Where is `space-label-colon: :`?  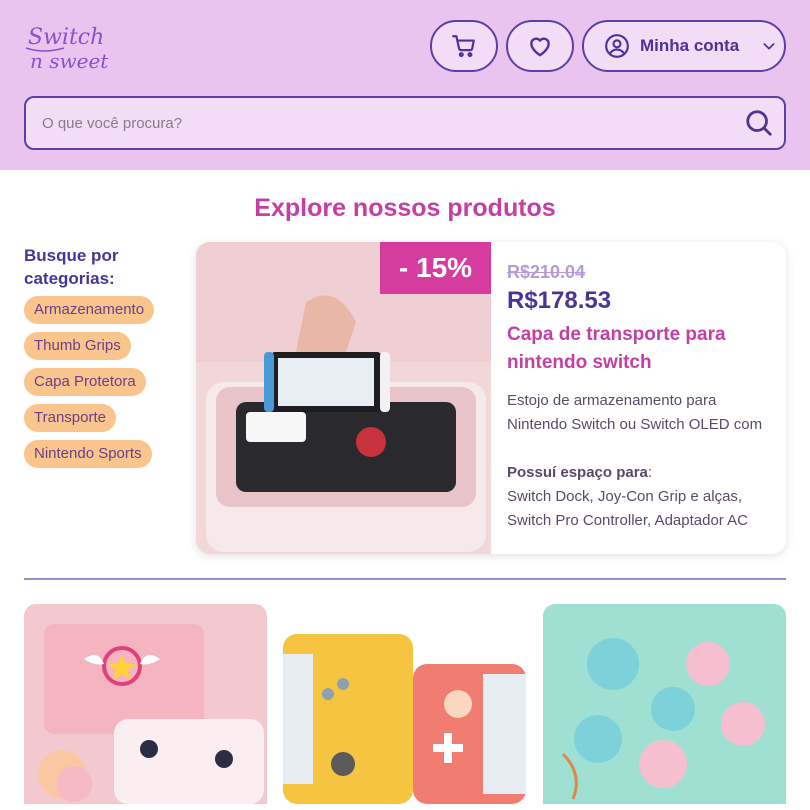
space-label-colon: : is located at coordinates (650, 472).